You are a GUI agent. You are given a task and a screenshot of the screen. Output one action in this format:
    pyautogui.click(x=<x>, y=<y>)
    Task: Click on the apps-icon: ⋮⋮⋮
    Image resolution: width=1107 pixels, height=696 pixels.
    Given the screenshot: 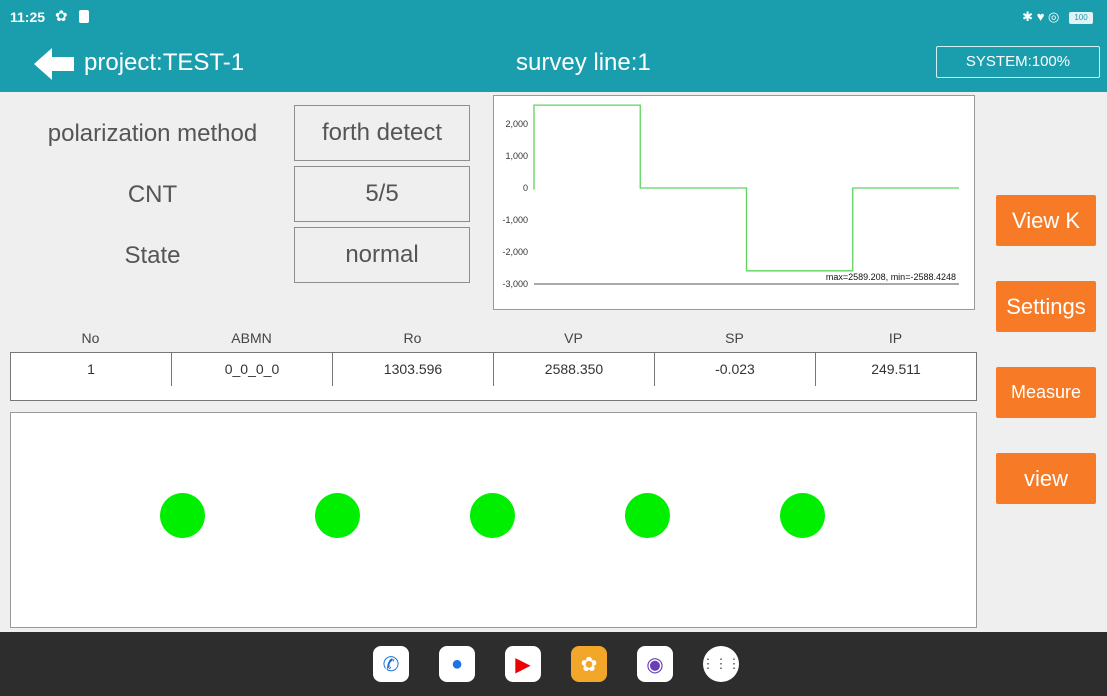 What is the action you would take?
    pyautogui.click(x=721, y=664)
    